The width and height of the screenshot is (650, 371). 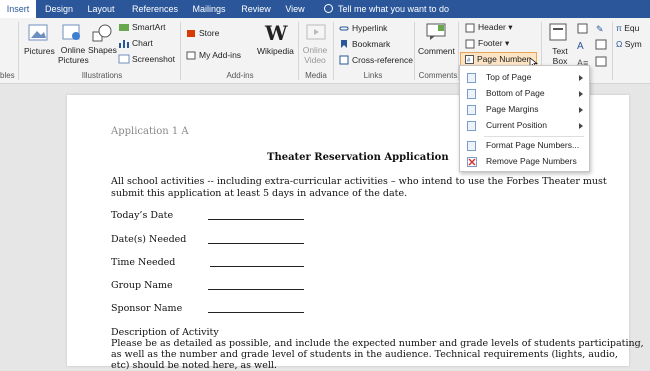 I want to click on bookmark-icon, so click(x=344, y=44).